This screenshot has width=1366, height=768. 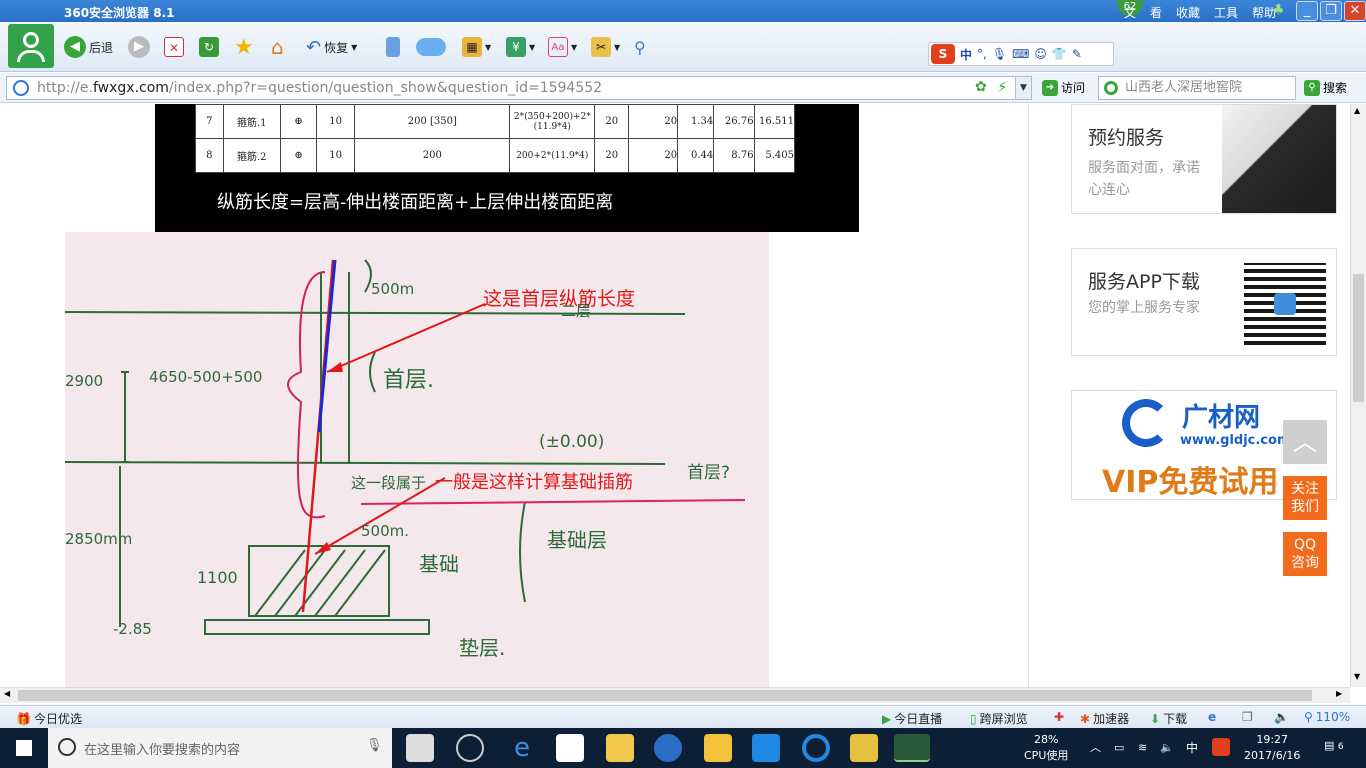 I want to click on apps-button: ▦ ▼, so click(x=476, y=47).